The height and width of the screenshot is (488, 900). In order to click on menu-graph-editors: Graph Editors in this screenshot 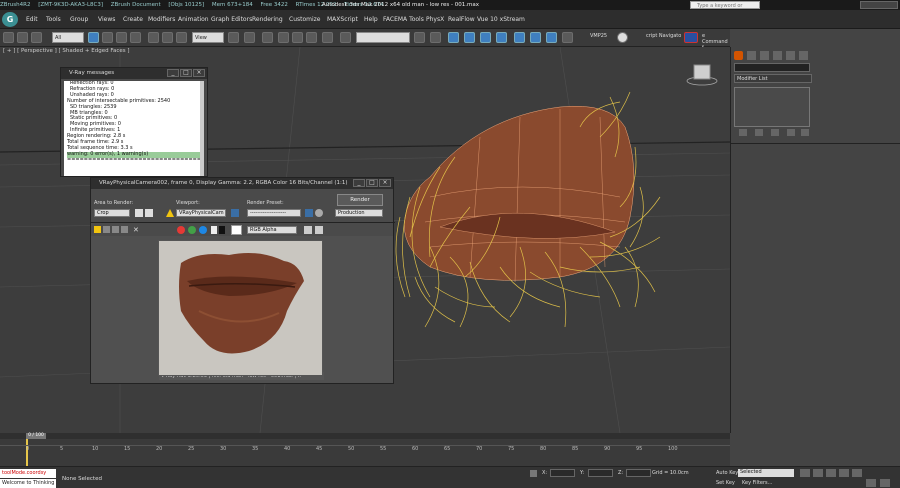, I will do `click(231, 19)`.